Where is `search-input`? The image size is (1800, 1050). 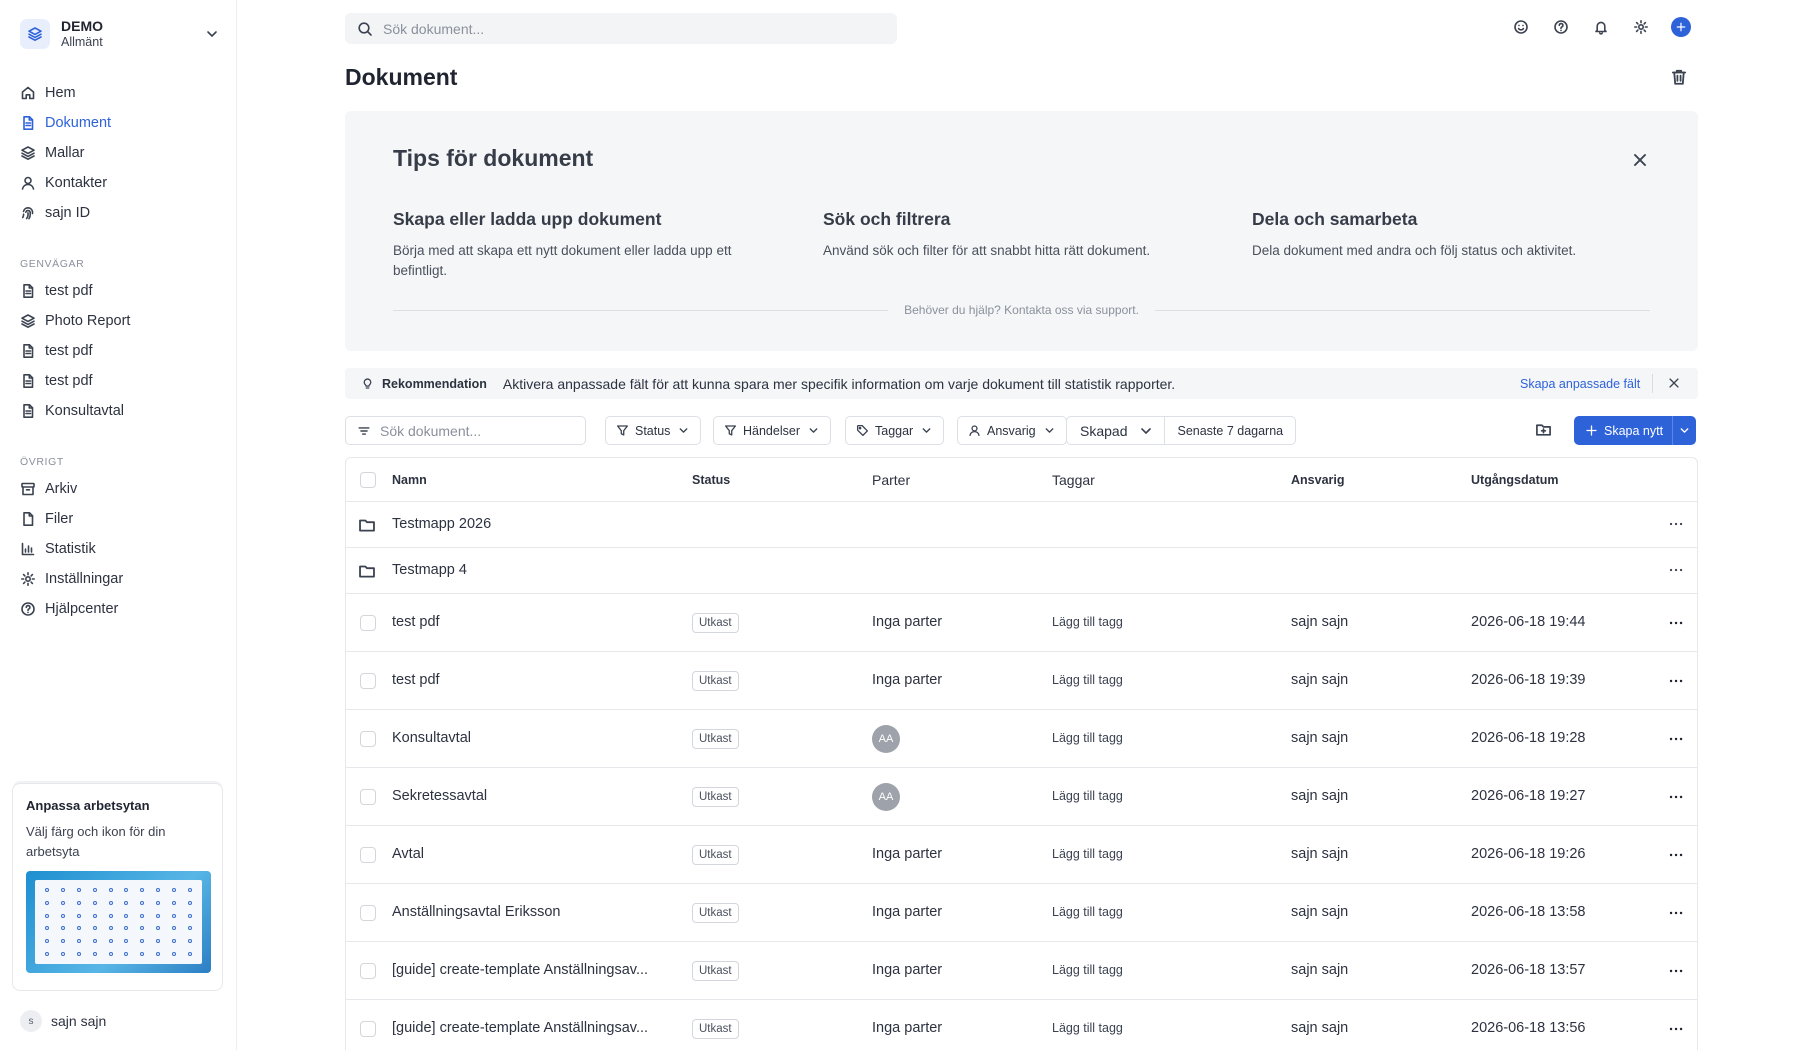
search-input is located at coordinates (623, 28).